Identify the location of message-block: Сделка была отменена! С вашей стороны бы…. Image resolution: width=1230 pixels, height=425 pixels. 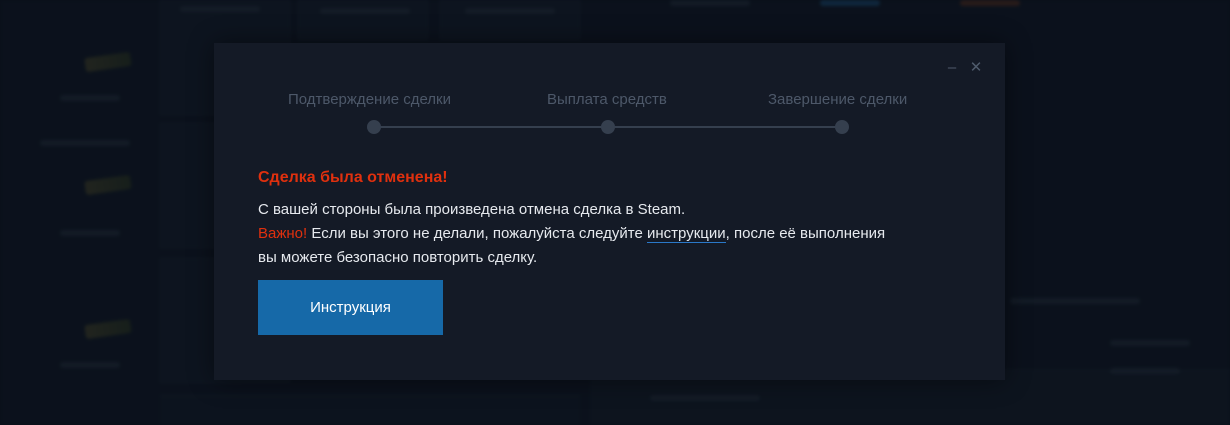
(608, 219).